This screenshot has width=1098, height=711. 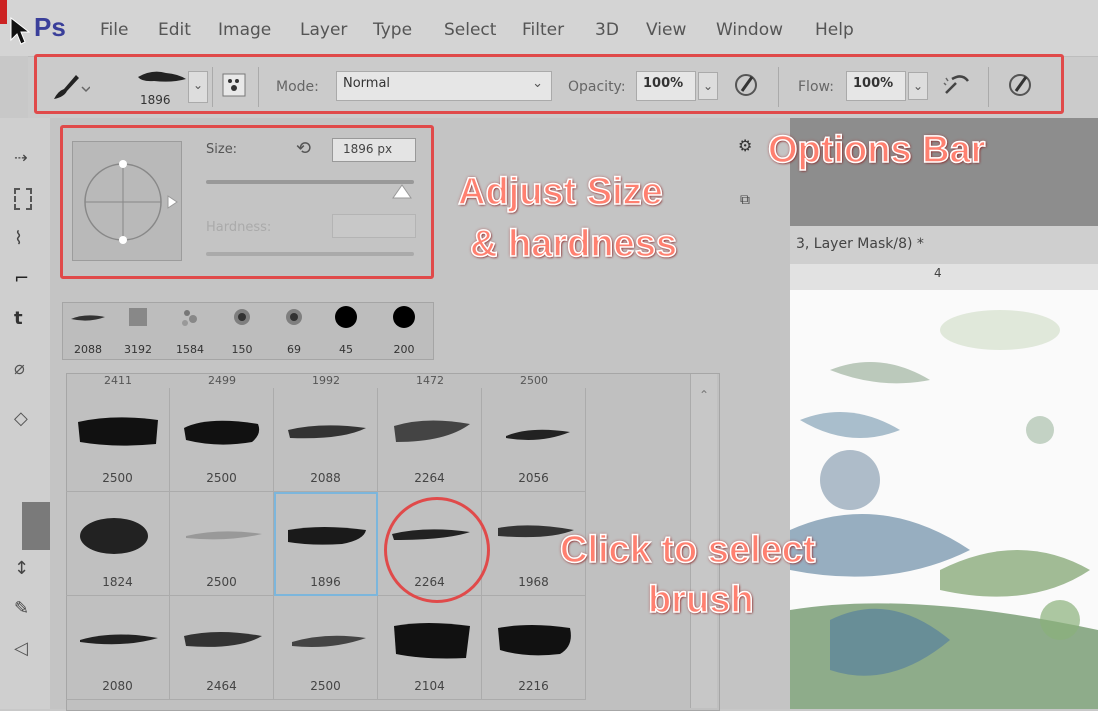 What do you see at coordinates (25, 319) in the screenshot?
I see `type-tool-icon: t` at bounding box center [25, 319].